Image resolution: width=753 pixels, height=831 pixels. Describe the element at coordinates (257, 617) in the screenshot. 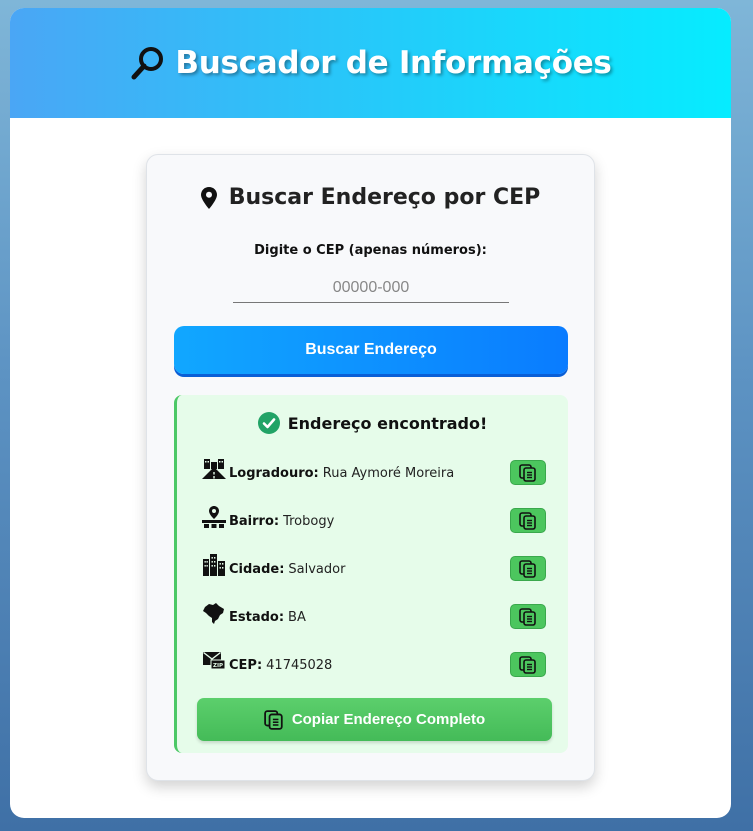

I see `estado-label: Estado:` at that location.